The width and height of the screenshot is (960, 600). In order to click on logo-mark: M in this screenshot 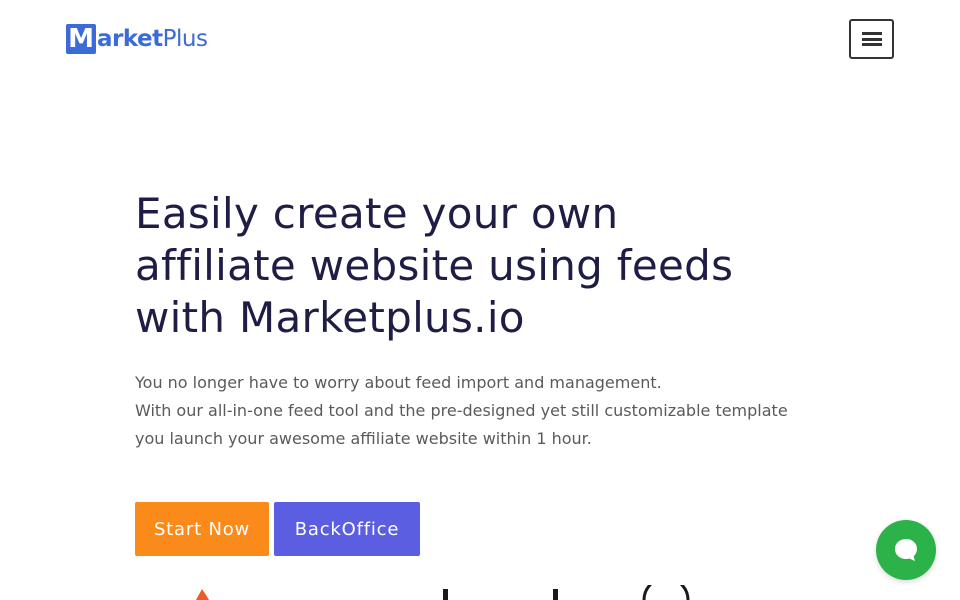, I will do `click(81, 39)`.